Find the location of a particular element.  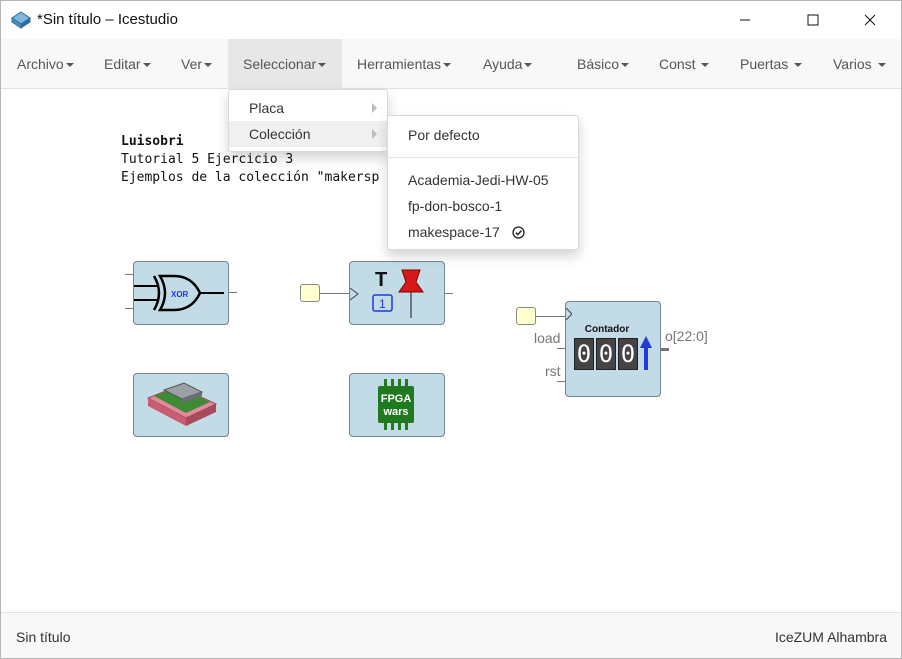

check-circle-icon is located at coordinates (518, 232).